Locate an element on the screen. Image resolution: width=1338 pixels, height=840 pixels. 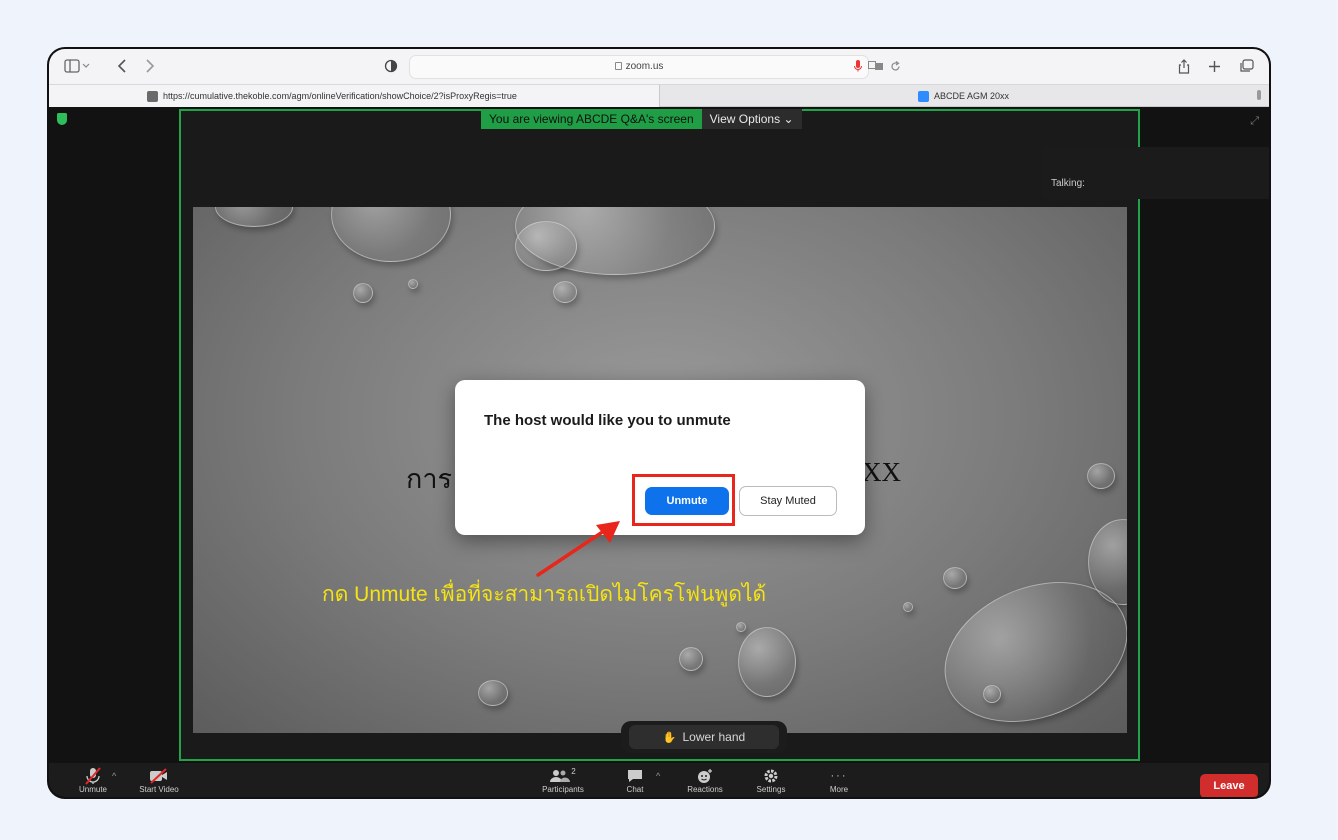
more-control: ··· More is located at coordinates (839, 780).